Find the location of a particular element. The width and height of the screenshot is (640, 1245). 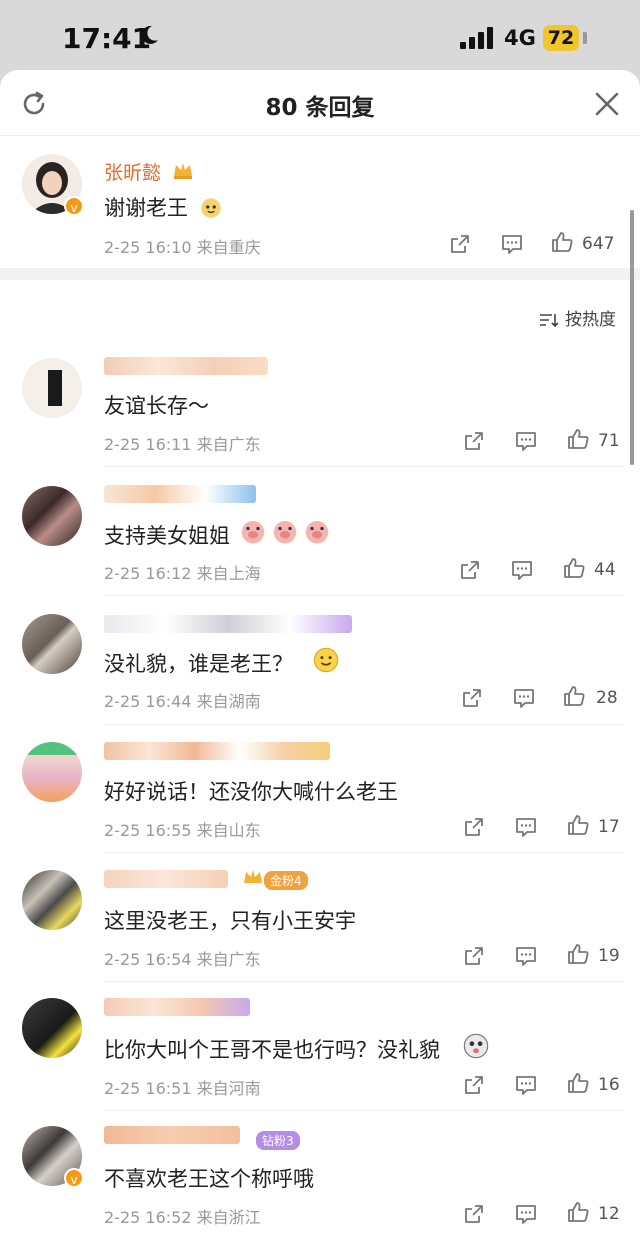

battery-indicator: 72 is located at coordinates (561, 38).